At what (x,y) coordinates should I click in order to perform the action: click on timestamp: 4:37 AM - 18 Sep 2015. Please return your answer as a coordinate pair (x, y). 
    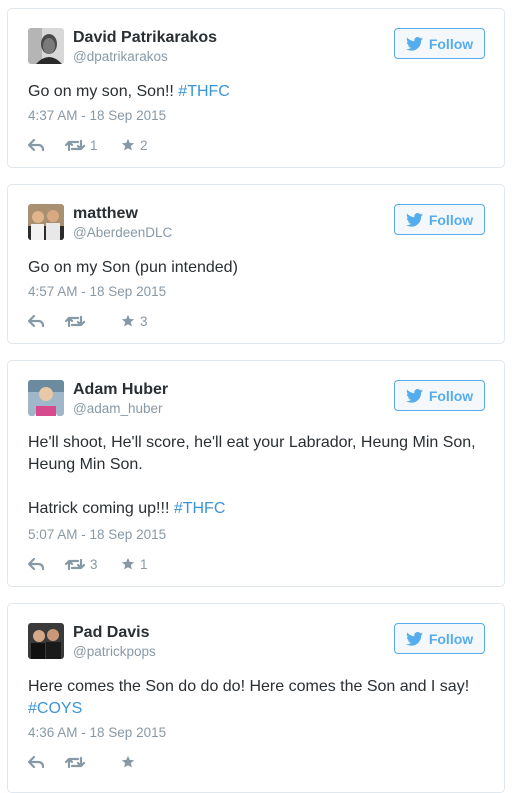
    Looking at the image, I should click on (97, 115).